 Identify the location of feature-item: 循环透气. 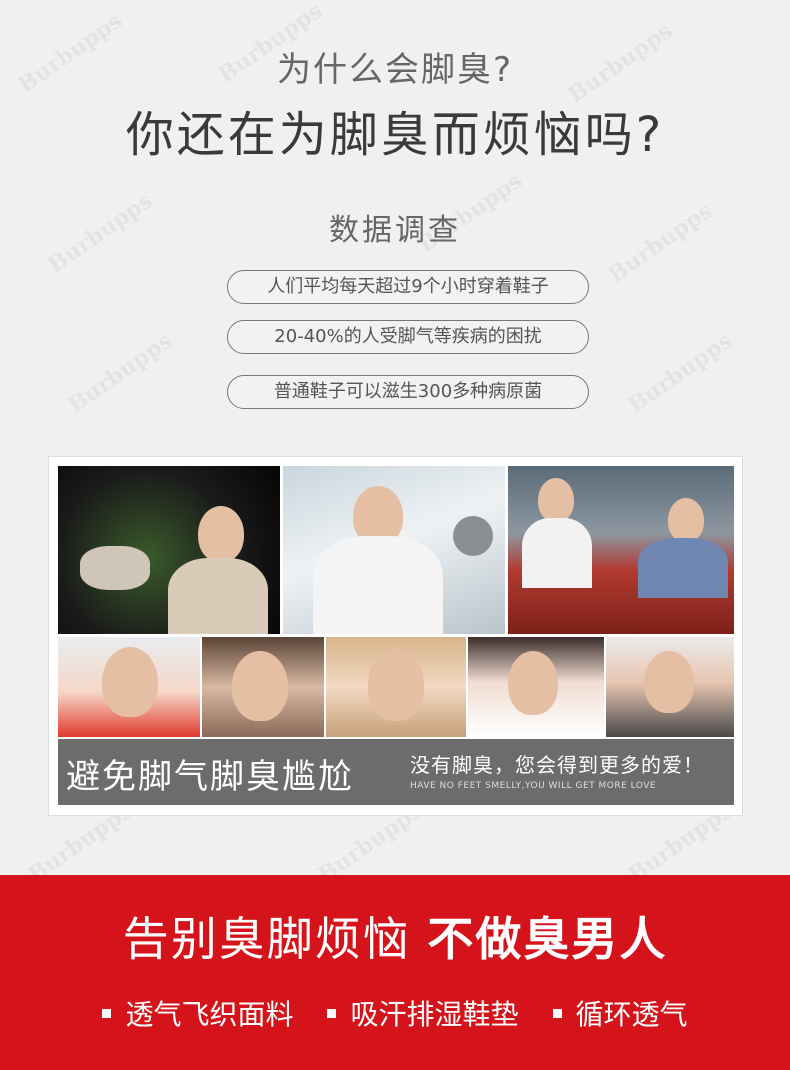
(620, 1013).